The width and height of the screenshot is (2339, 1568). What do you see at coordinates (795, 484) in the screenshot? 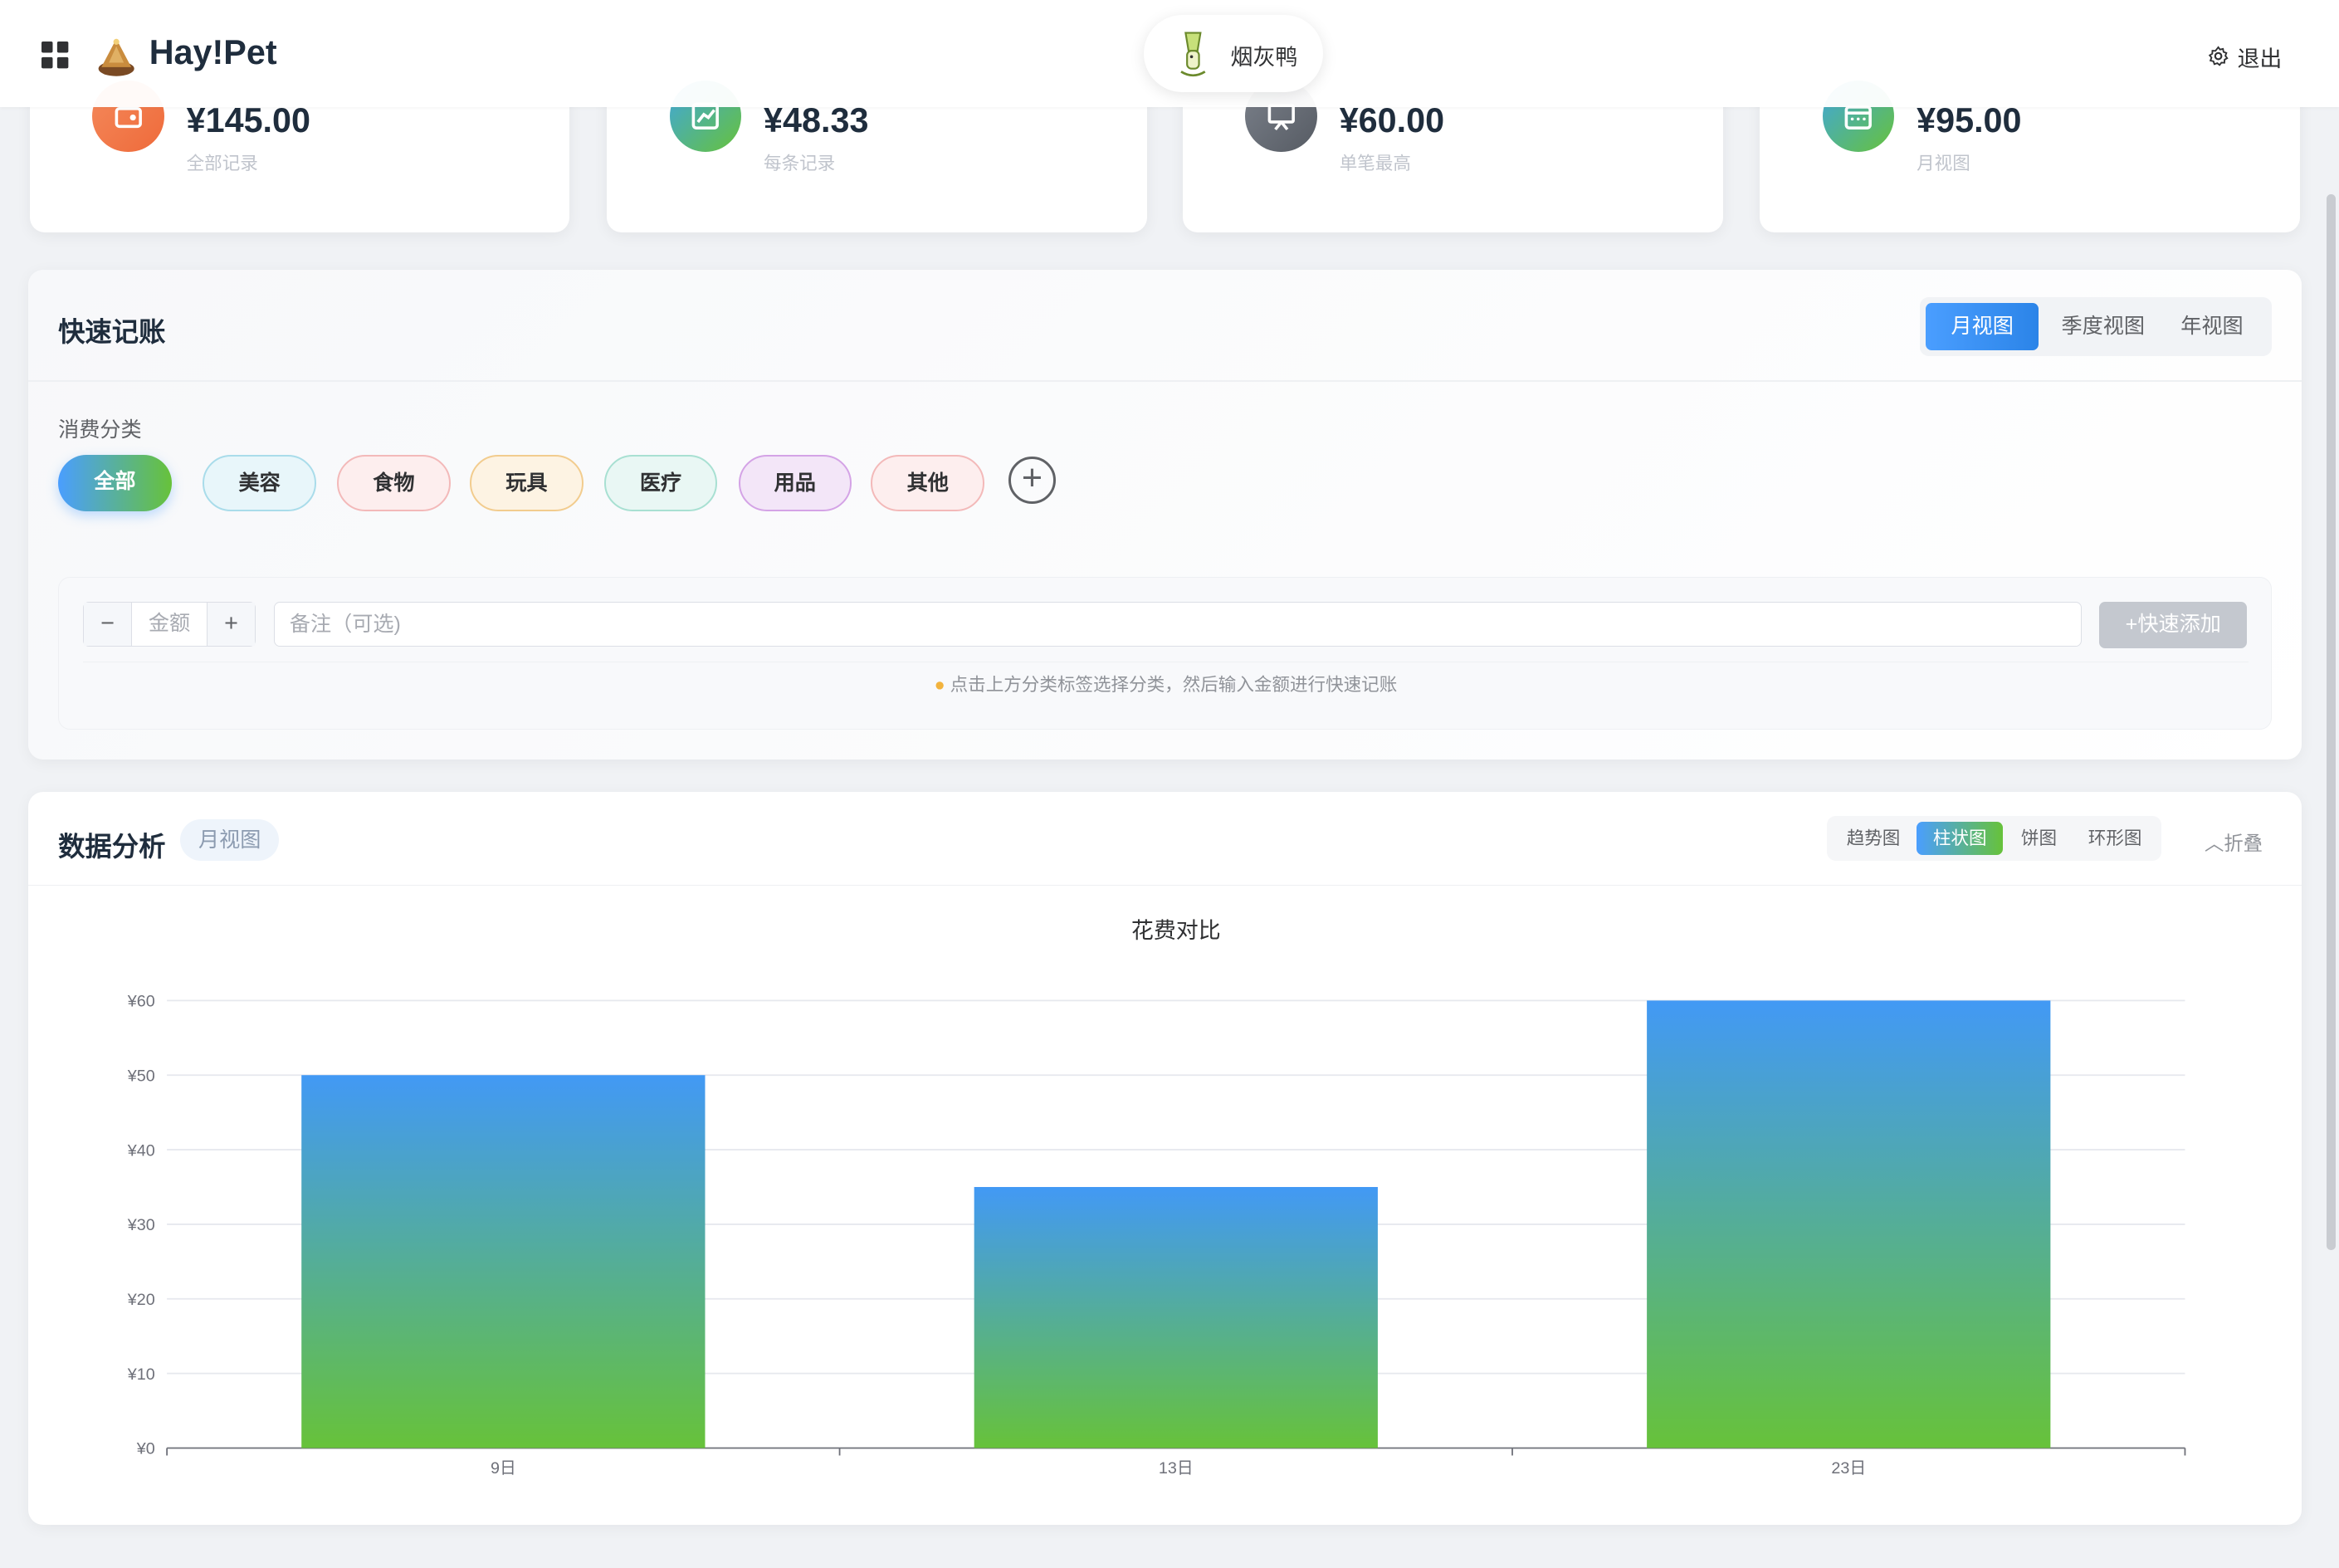
I see `category-chip: 用品` at bounding box center [795, 484].